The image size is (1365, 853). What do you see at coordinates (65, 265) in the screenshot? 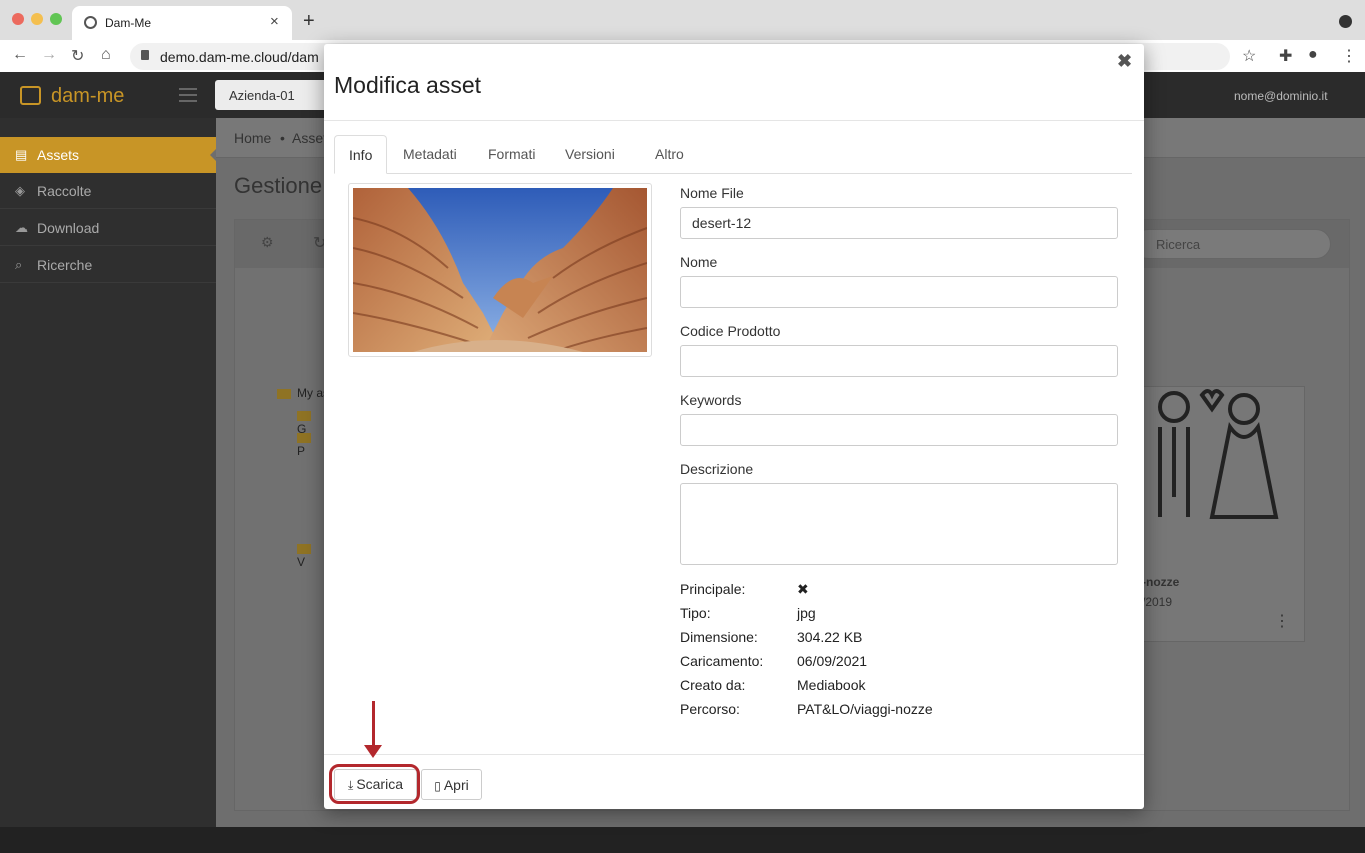
I see `sidebar-item-label: Ricerche` at bounding box center [65, 265].